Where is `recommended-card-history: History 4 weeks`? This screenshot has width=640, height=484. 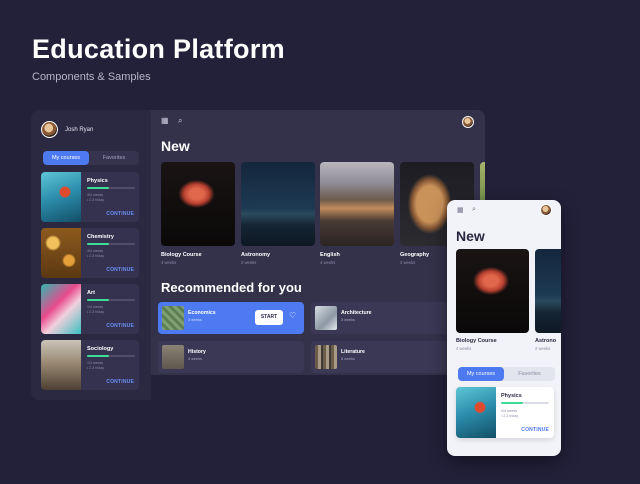 recommended-card-history: History 4 weeks is located at coordinates (231, 357).